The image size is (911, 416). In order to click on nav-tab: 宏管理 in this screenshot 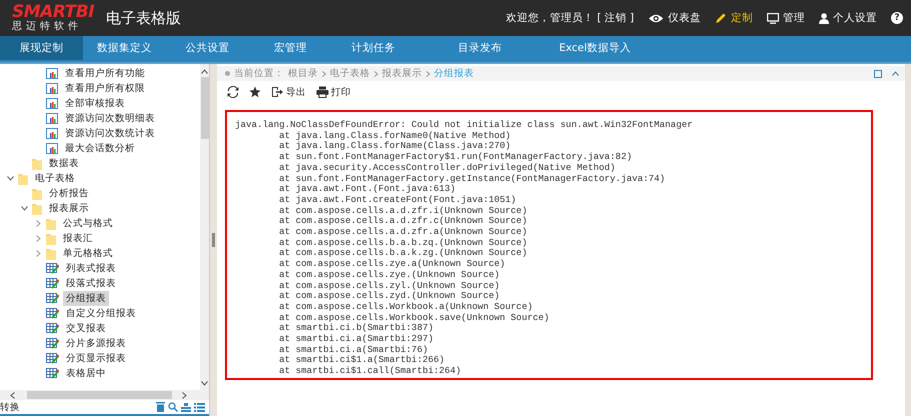, I will do `click(290, 48)`.